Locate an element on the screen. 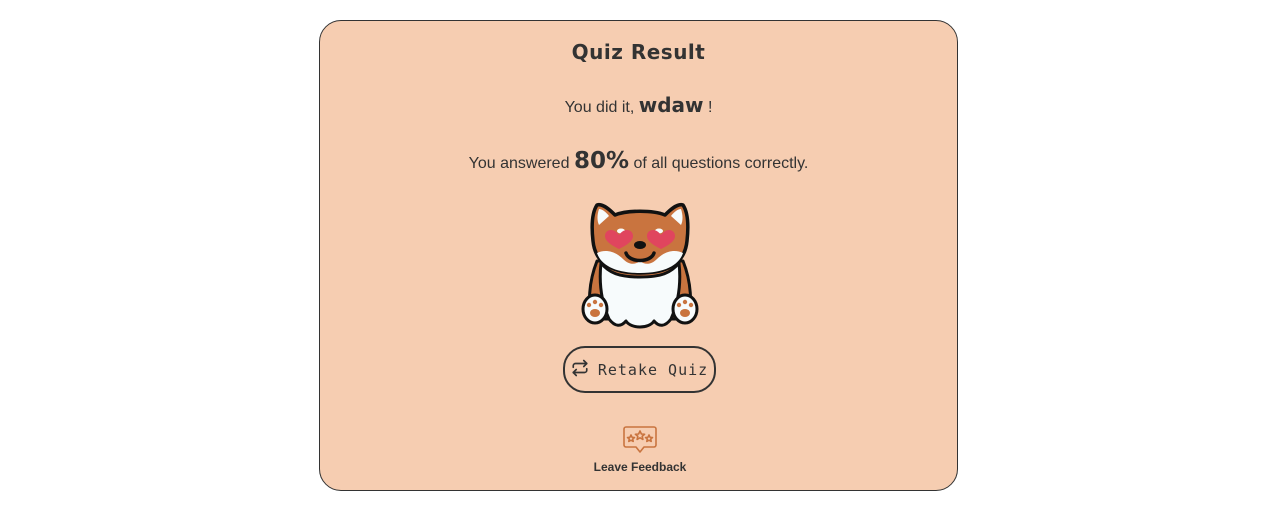 The image size is (1280, 505). retake-quiz-button: Retake Quiz is located at coordinates (639, 369).